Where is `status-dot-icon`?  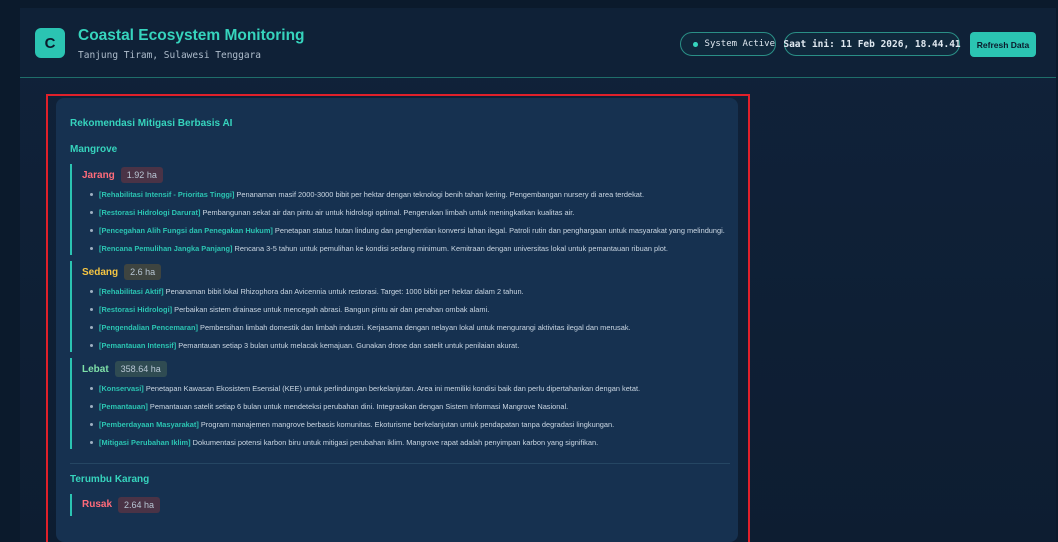 status-dot-icon is located at coordinates (695, 44).